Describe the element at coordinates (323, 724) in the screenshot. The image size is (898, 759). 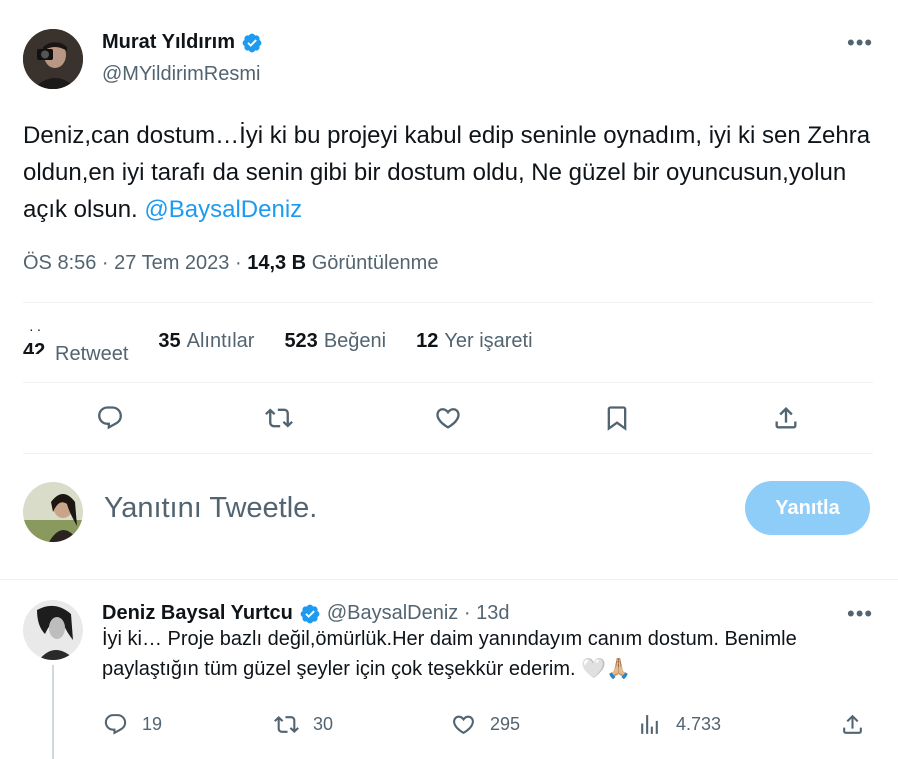
I see `reply-retweet-count: 30` at that location.